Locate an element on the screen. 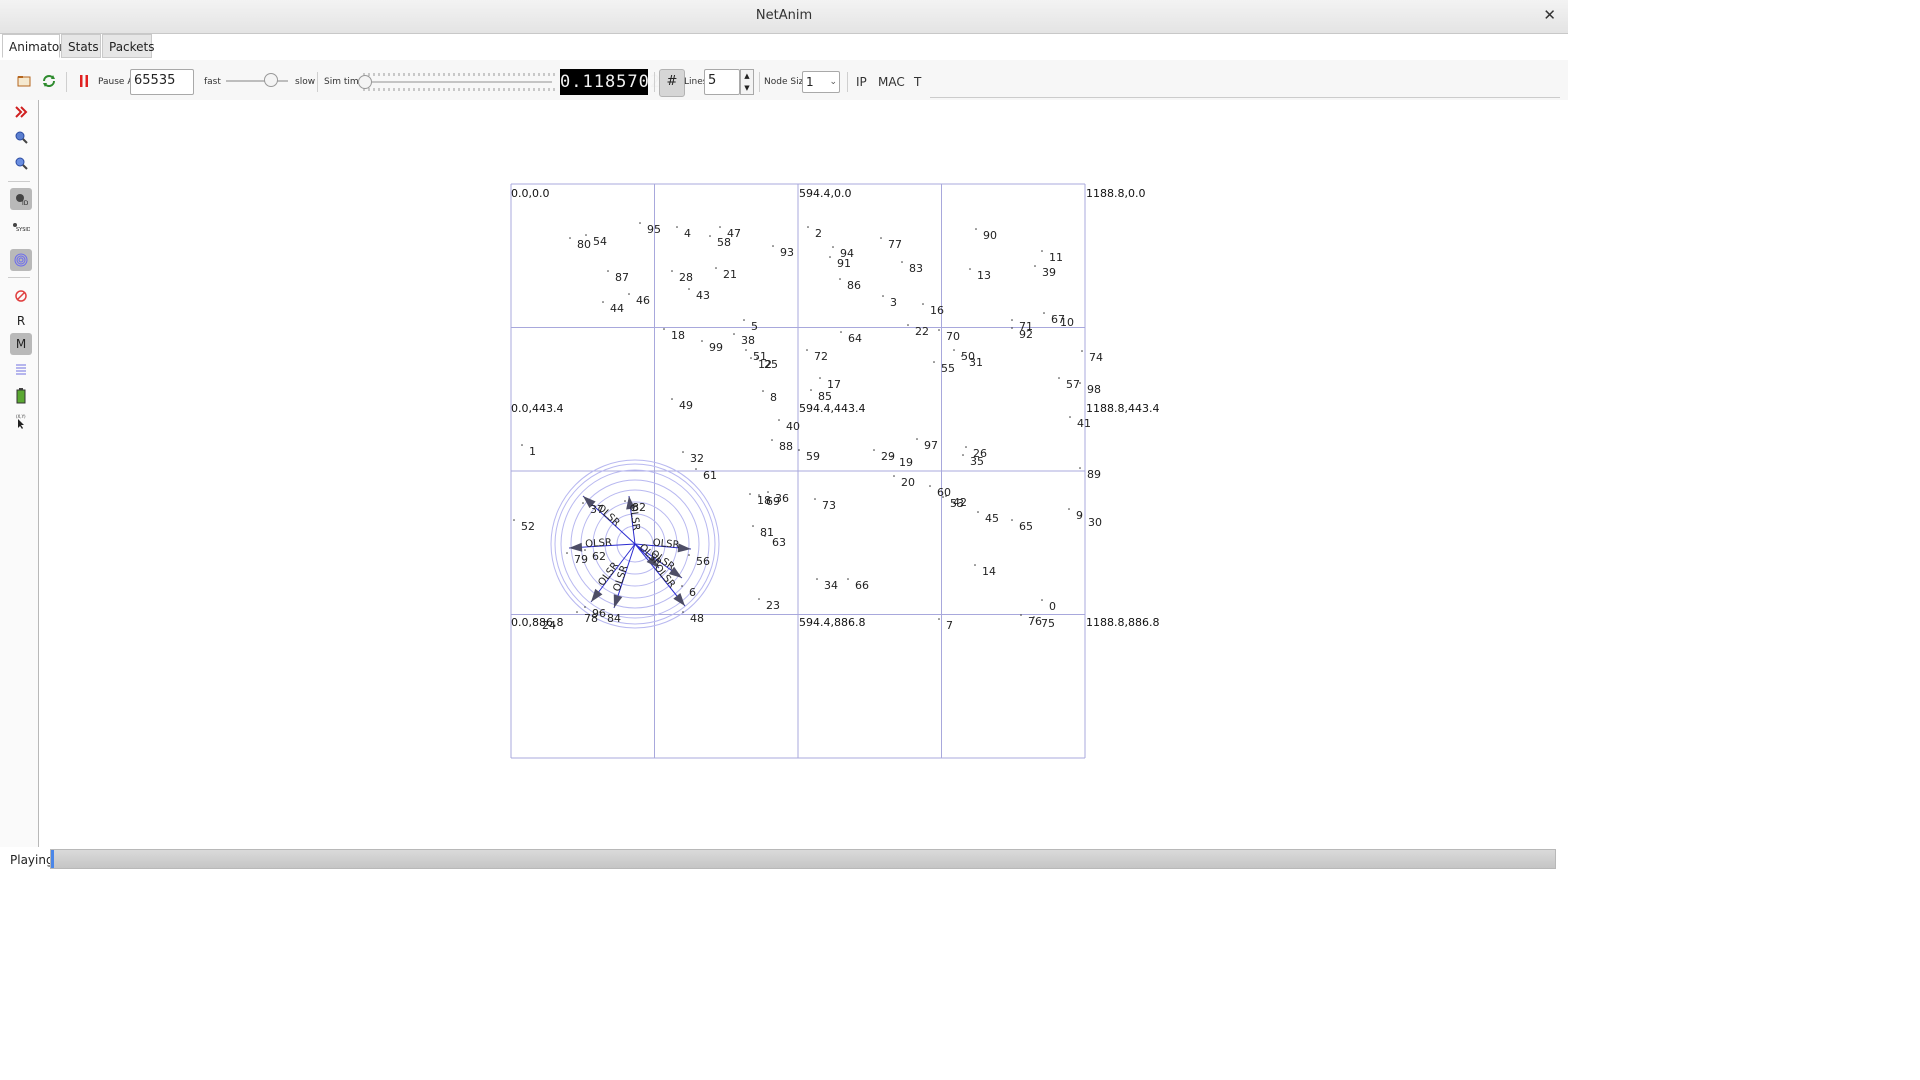 Image resolution: width=1920 pixels, height=1080 pixels. node-label: 7 is located at coordinates (949, 625).